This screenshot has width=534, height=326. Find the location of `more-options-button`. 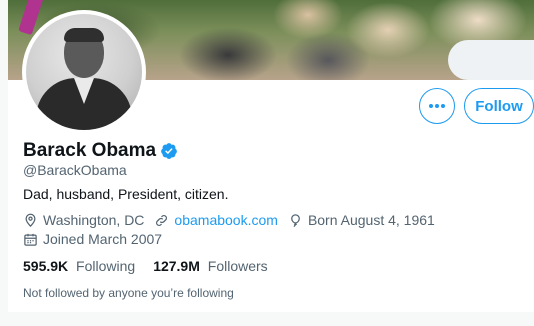

more-options-button is located at coordinates (437, 106).